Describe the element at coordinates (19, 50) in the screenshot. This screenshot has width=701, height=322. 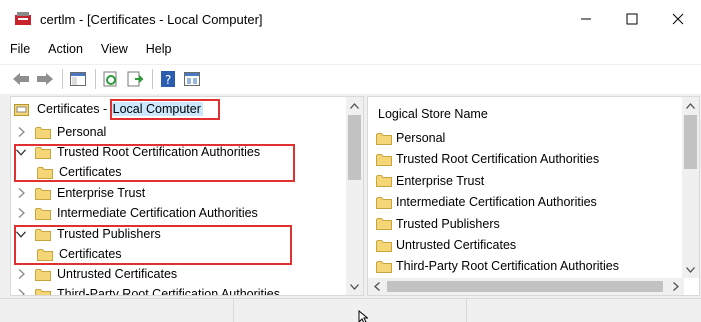
I see `menu-file: File` at that location.